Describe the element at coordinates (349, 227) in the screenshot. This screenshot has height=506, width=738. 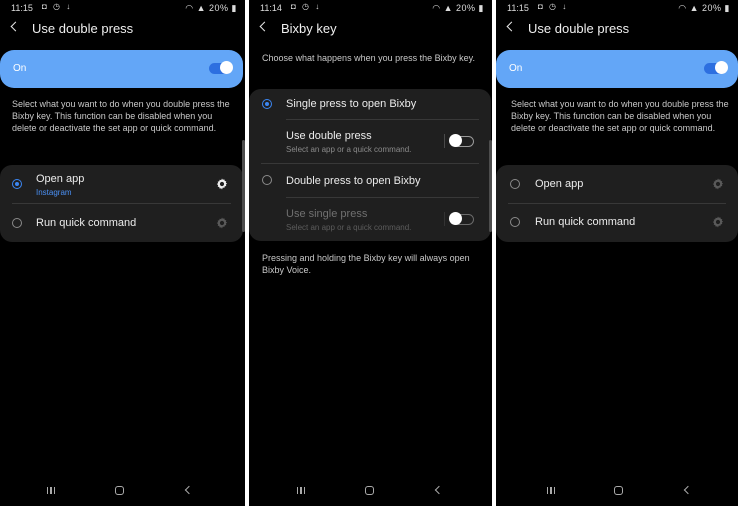
I see `option-use-single-press-sub: Select an app or a quick command.` at that location.